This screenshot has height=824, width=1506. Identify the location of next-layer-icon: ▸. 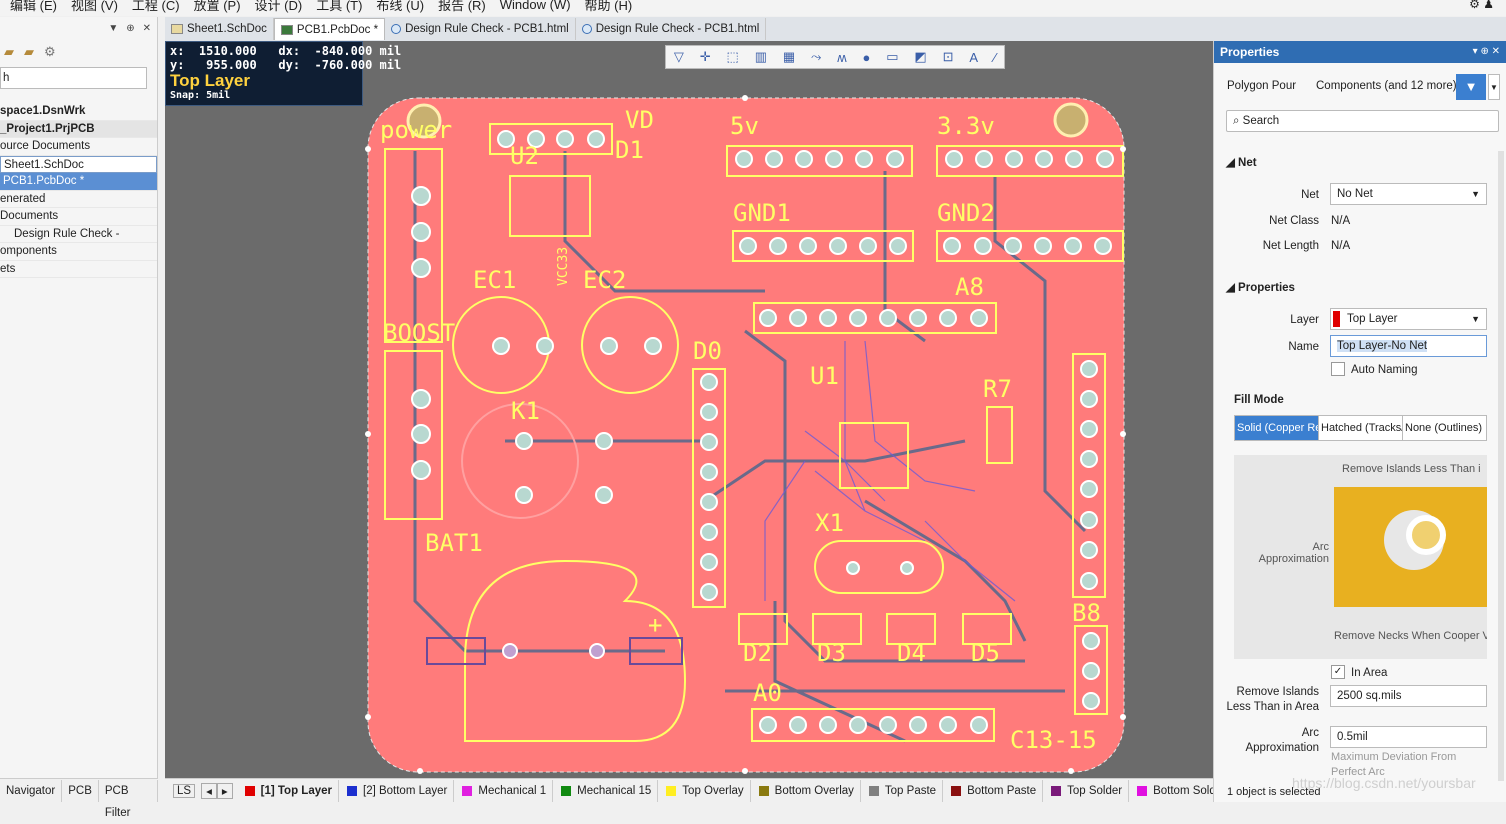
(224, 790).